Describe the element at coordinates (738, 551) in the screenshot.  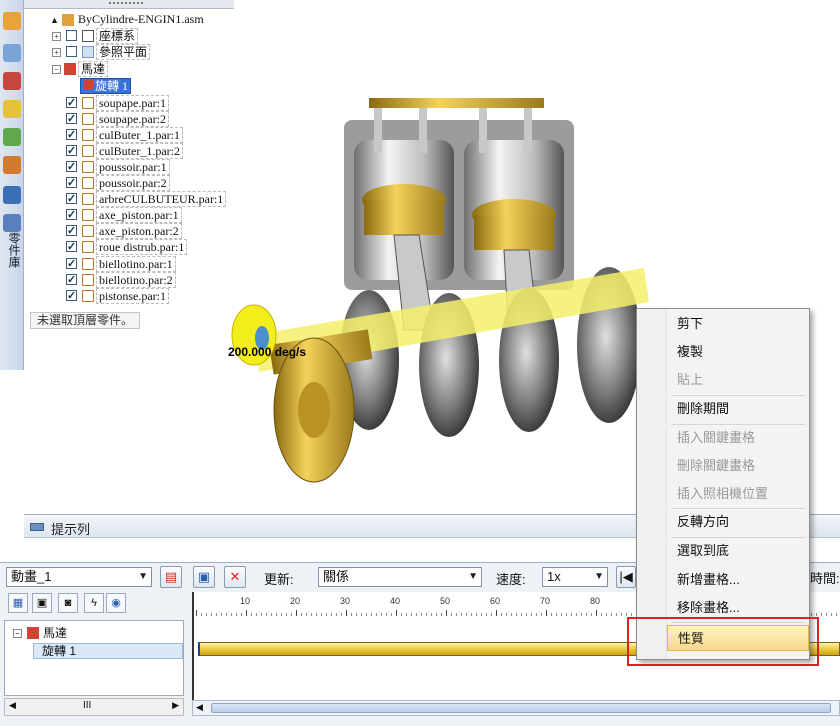
I see `menu-item-select-to-end: 選取到底` at that location.